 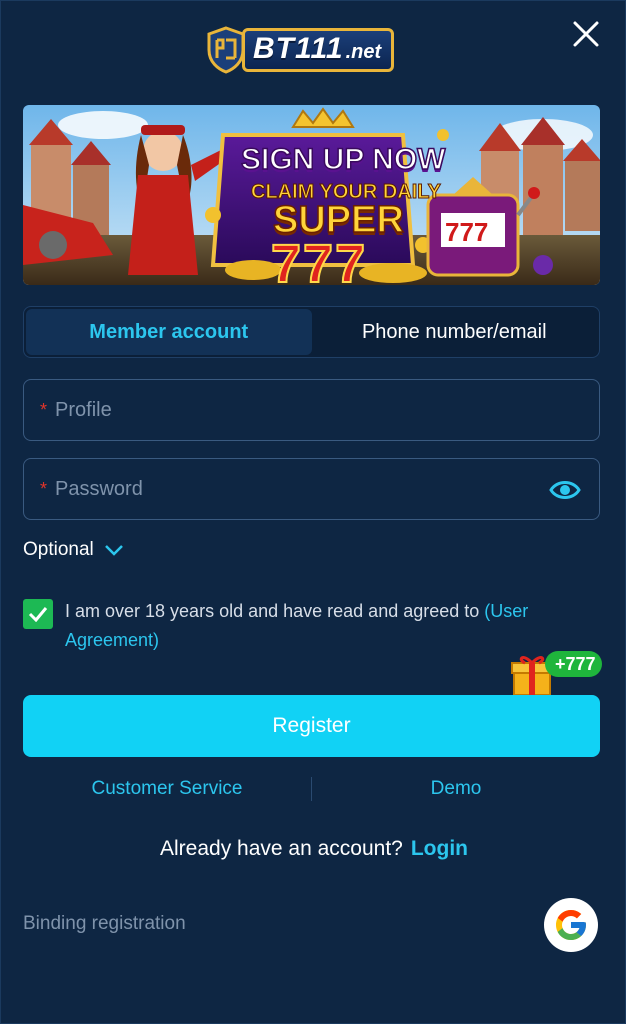 What do you see at coordinates (573, 664) in the screenshot?
I see `gift-bonus-label: +777` at bounding box center [573, 664].